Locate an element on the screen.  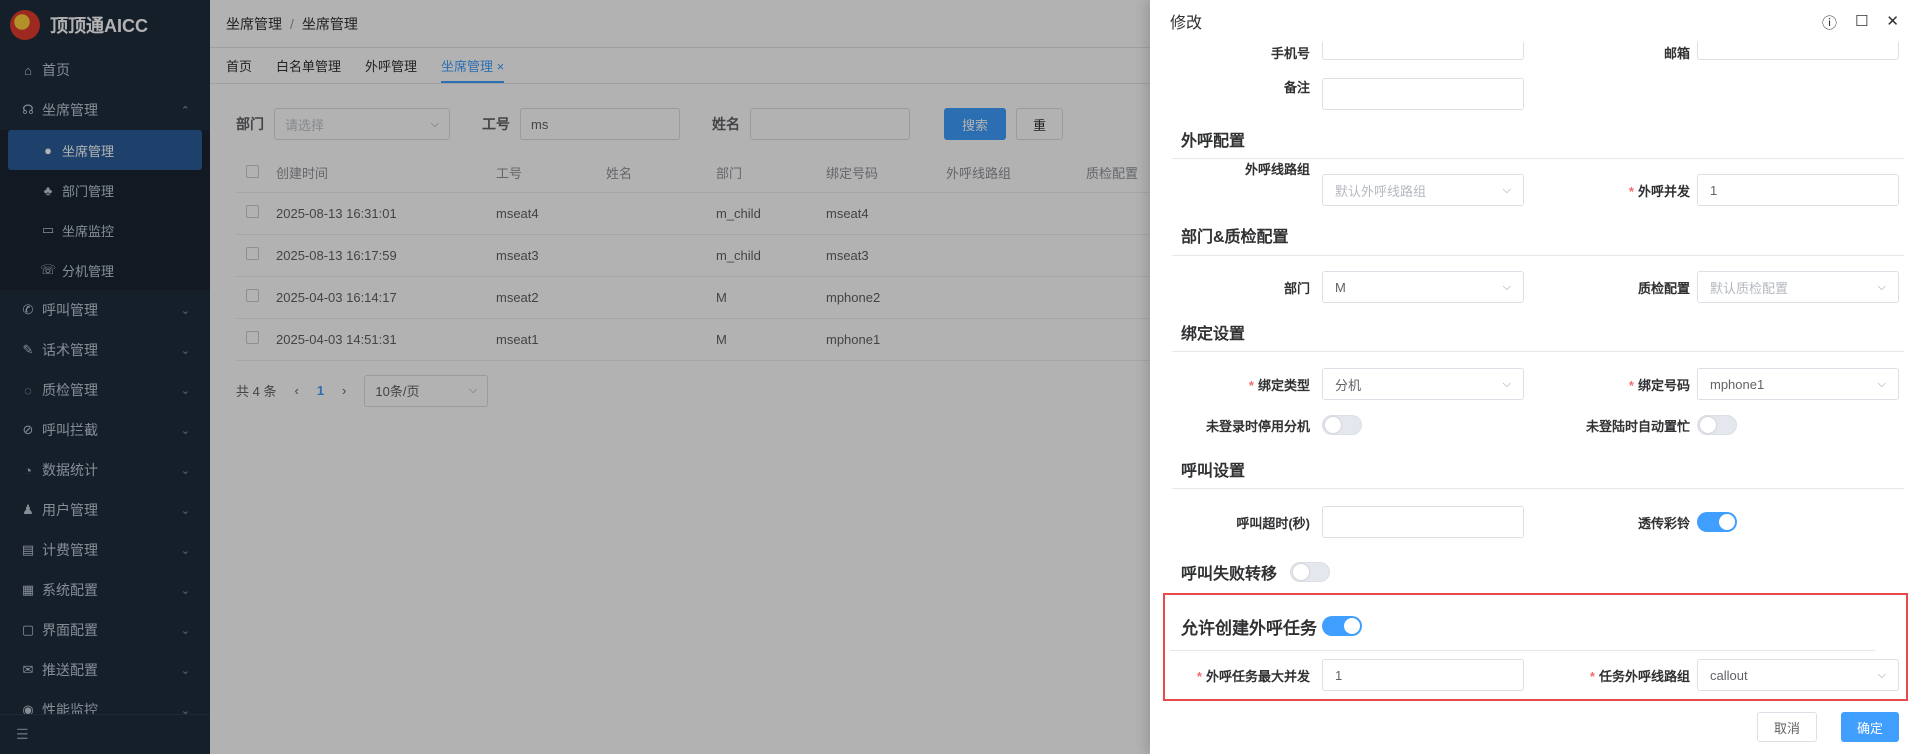
route-group-placeholder: 默认外呼线路组 is located at coordinates (1381, 191).